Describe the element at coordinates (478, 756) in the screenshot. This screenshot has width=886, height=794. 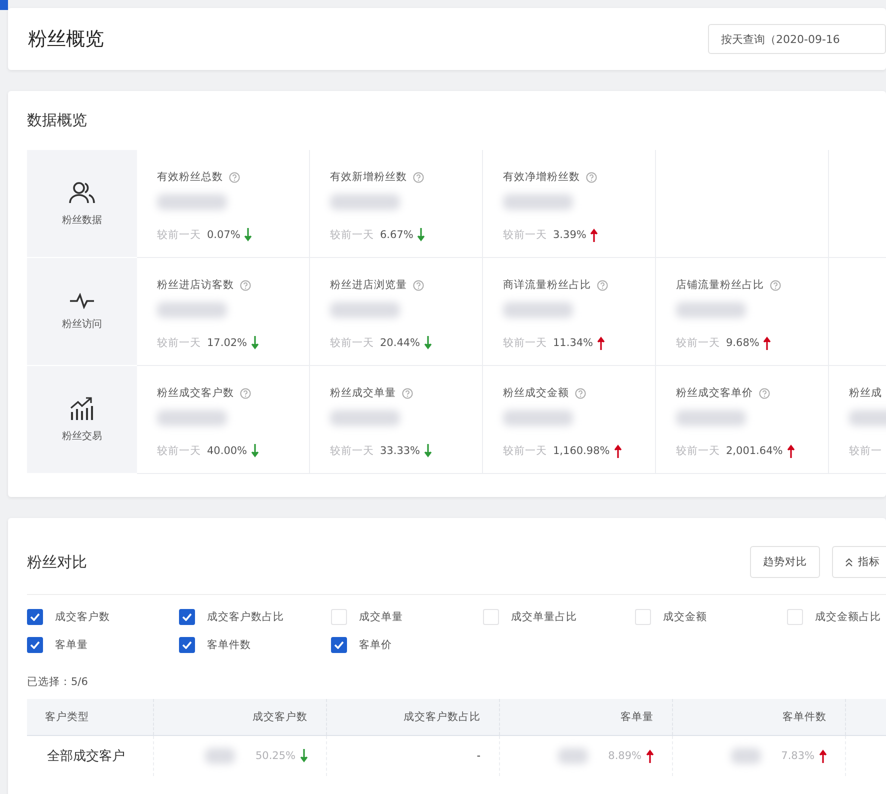
I see `table-cell: -` at that location.